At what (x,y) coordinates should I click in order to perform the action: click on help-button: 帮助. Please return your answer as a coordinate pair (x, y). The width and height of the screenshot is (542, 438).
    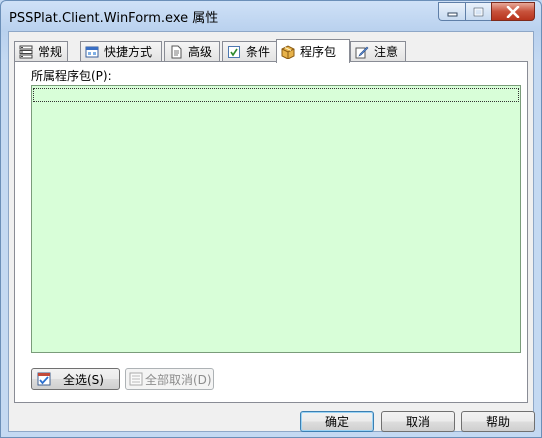
    Looking at the image, I should click on (498, 421).